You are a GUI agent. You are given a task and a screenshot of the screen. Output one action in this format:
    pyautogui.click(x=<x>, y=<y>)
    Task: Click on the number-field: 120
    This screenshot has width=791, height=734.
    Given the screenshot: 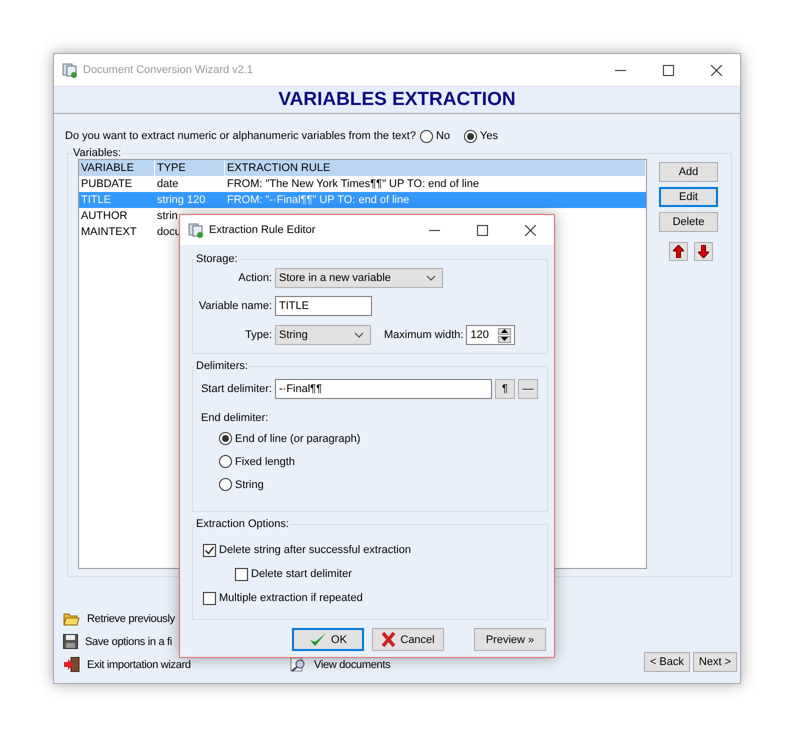 What is the action you would take?
    pyautogui.click(x=491, y=335)
    